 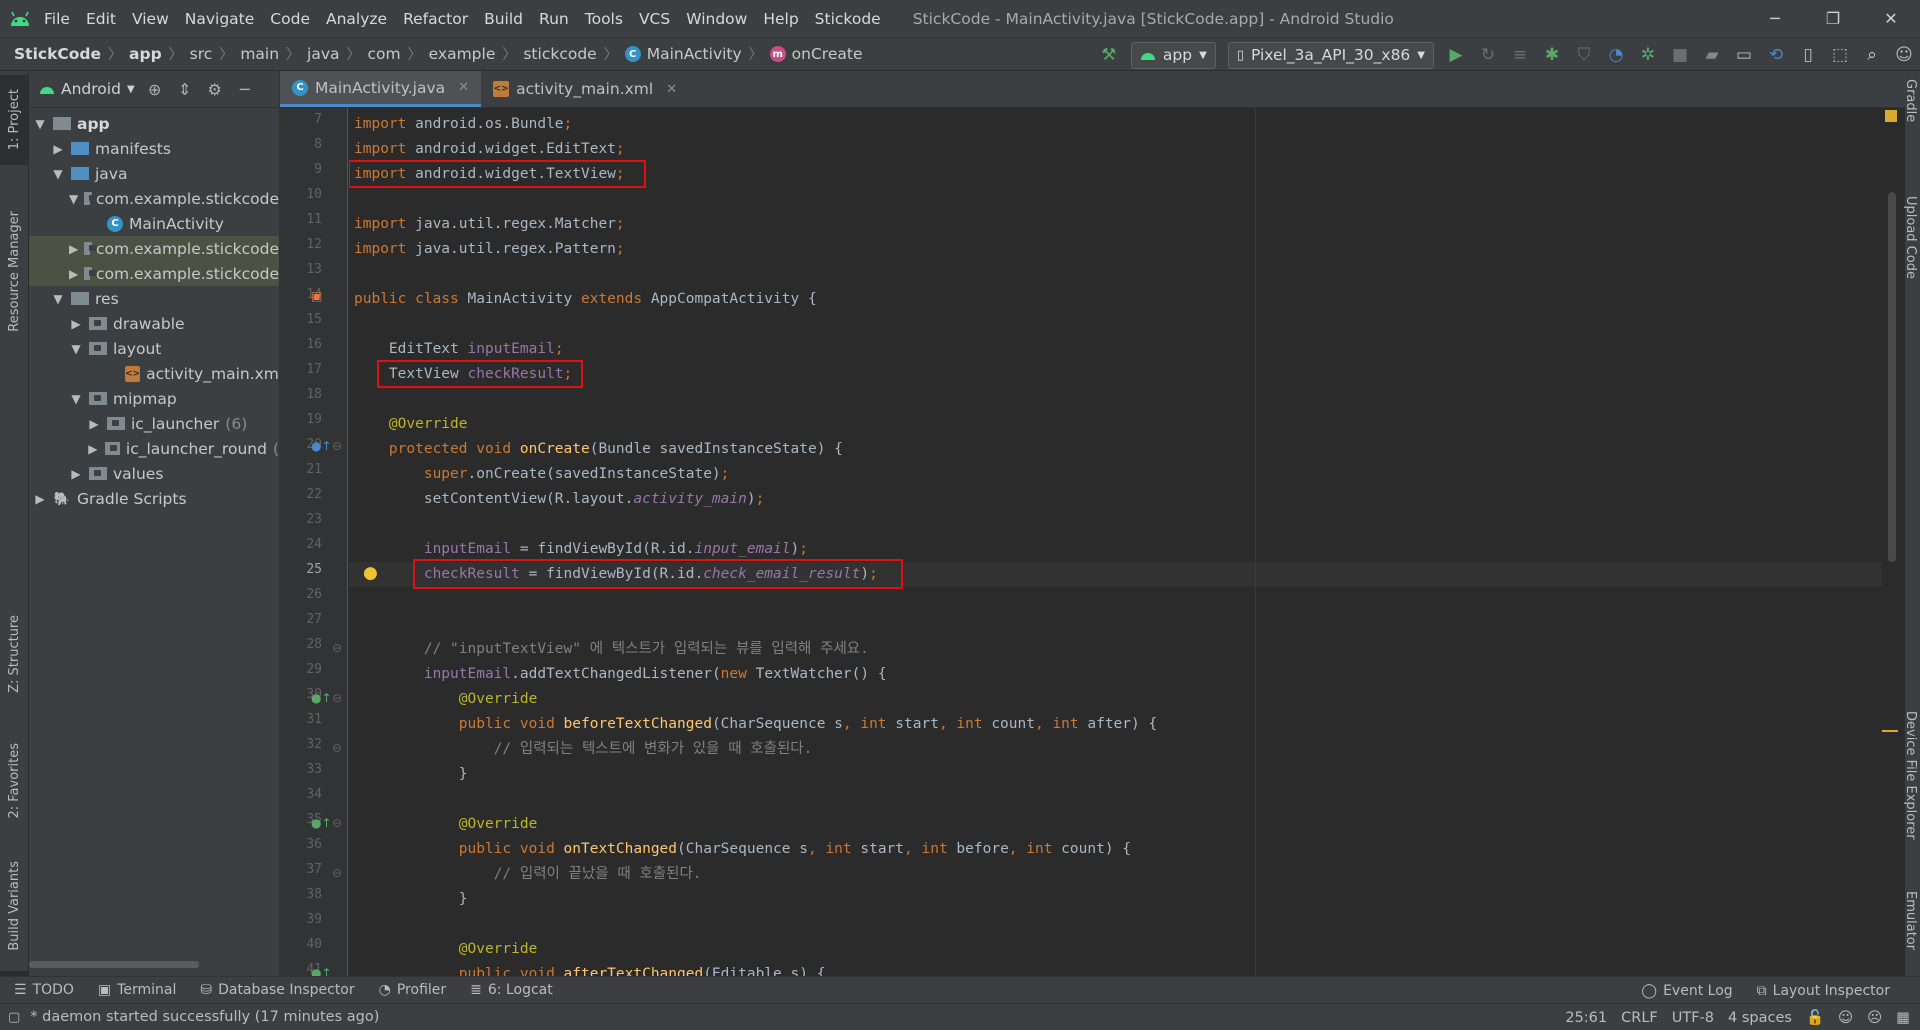 I want to click on menu-help: Help, so click(x=780, y=19).